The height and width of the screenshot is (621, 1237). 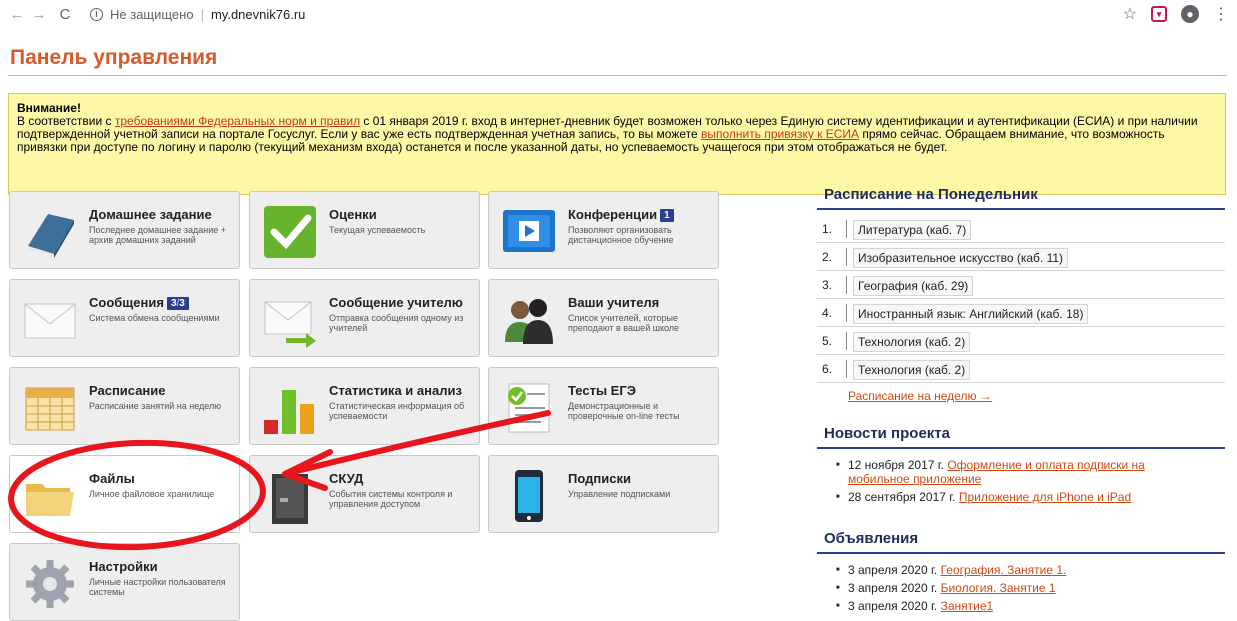 What do you see at coordinates (602, 390) in the screenshot?
I see `tile-tests-title: Тесты ЕГЭ` at bounding box center [602, 390].